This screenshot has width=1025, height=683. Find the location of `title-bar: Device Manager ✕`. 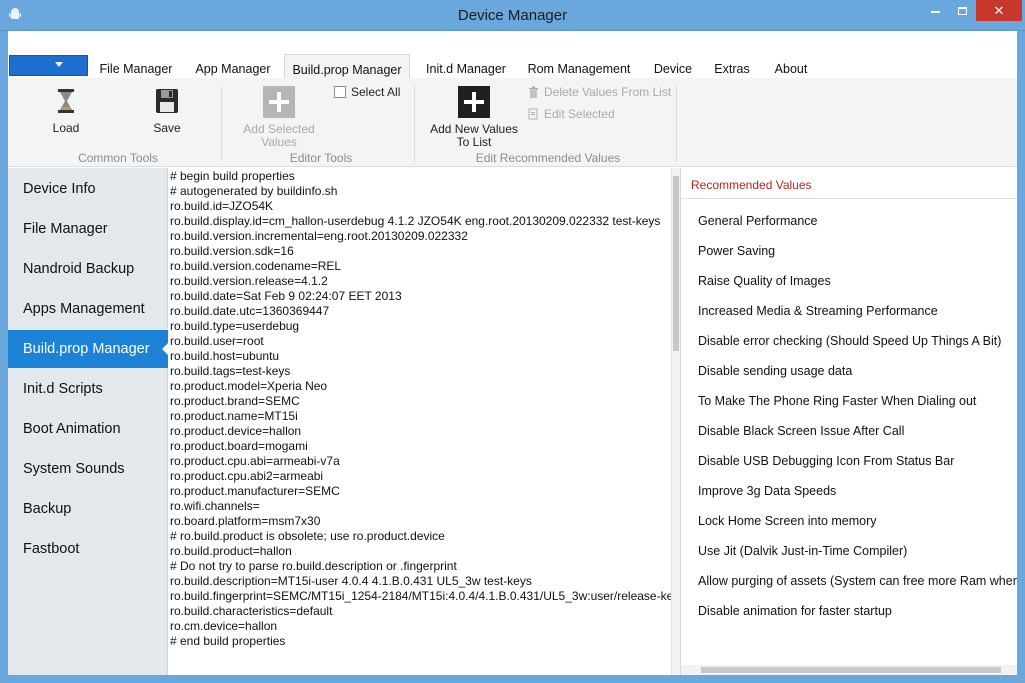

title-bar: Device Manager ✕ is located at coordinates (512, 15).